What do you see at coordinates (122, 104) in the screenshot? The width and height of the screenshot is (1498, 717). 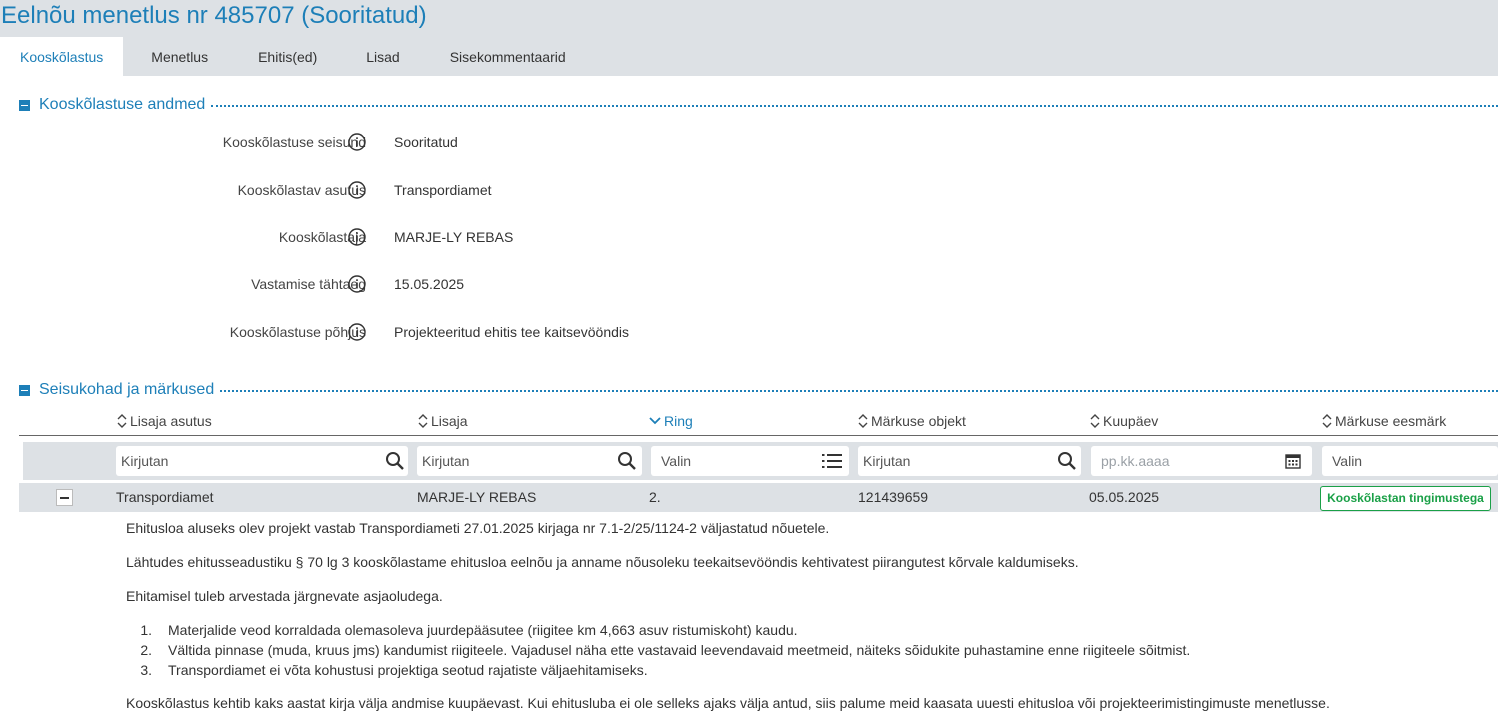 I see `details-section-title: Kooskõlastuse andmed` at bounding box center [122, 104].